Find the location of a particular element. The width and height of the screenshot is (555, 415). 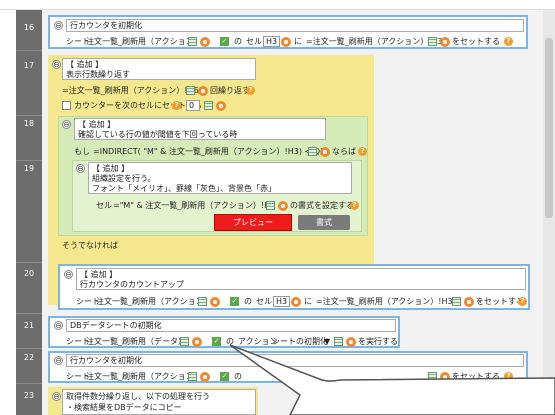

speech-bubble is located at coordinates (392, 379).